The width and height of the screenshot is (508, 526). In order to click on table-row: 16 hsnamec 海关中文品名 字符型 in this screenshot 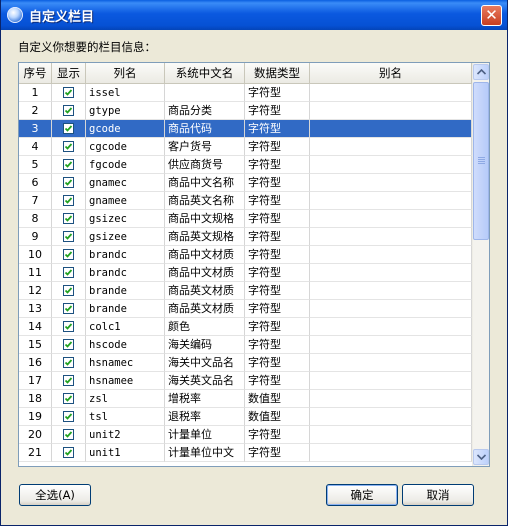, I will do `click(245, 363)`.